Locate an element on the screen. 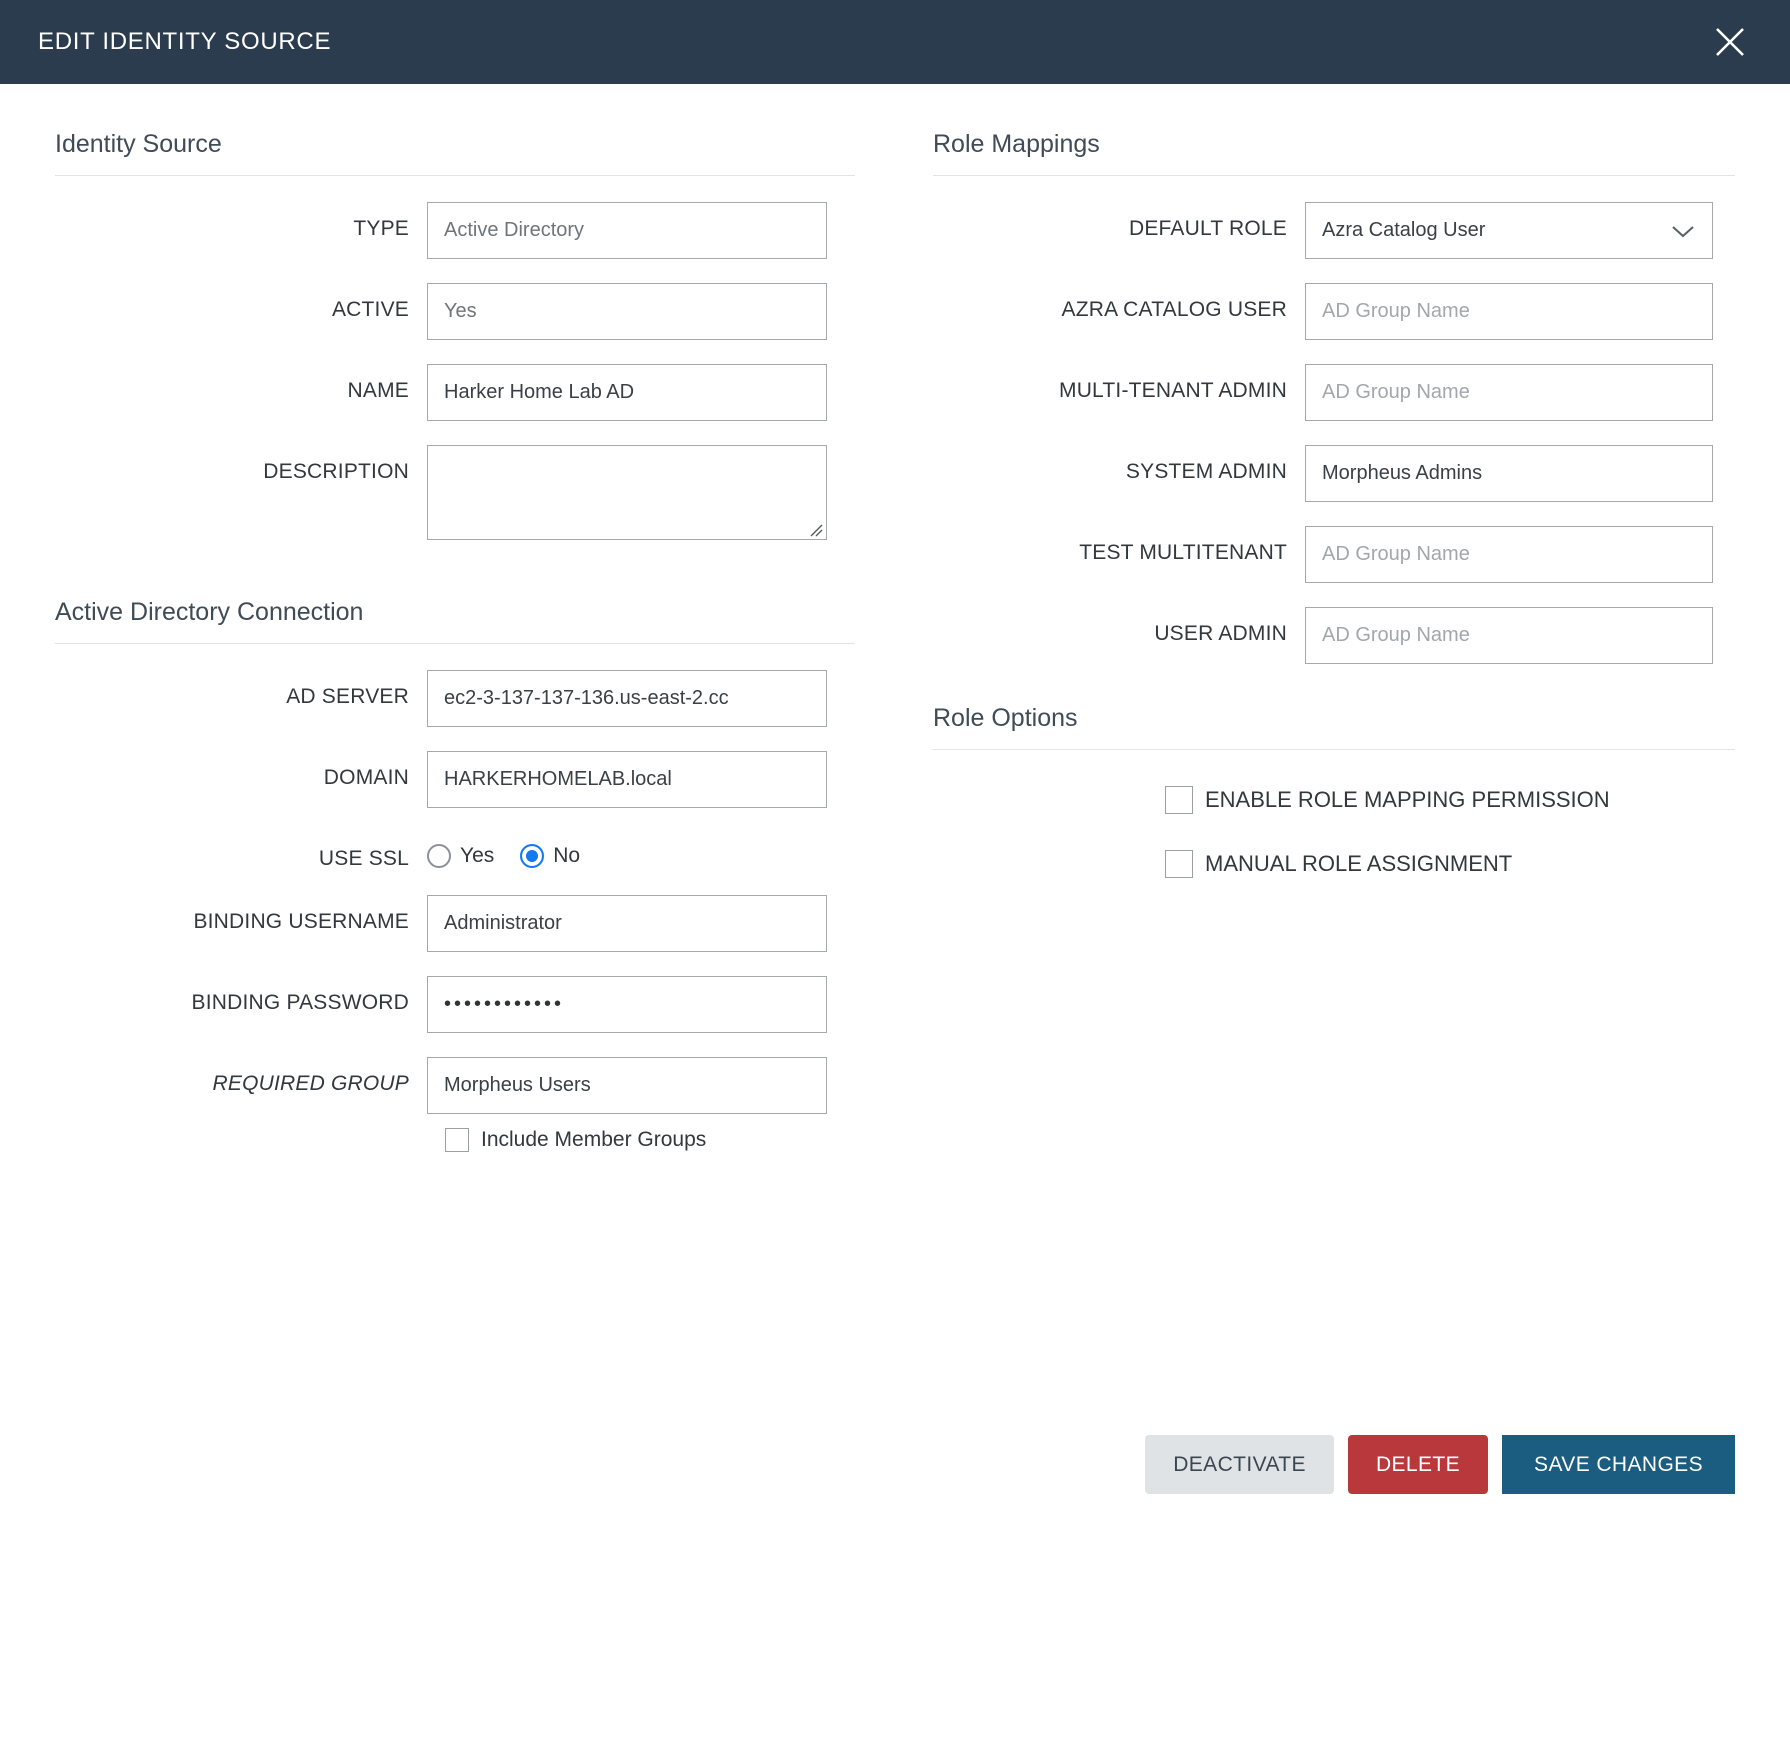 The height and width of the screenshot is (1762, 1790). multi-tenant-admin-label: MULTI-TENANT ADMIN is located at coordinates (1173, 390).